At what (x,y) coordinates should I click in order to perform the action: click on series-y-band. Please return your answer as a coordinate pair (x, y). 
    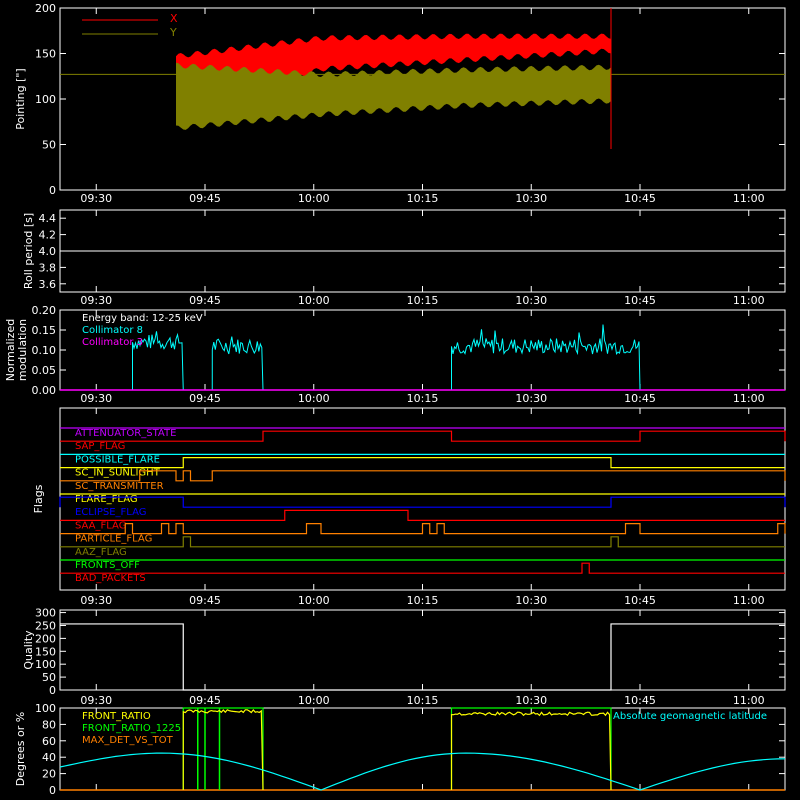
    Looking at the image, I should click on (393, 96).